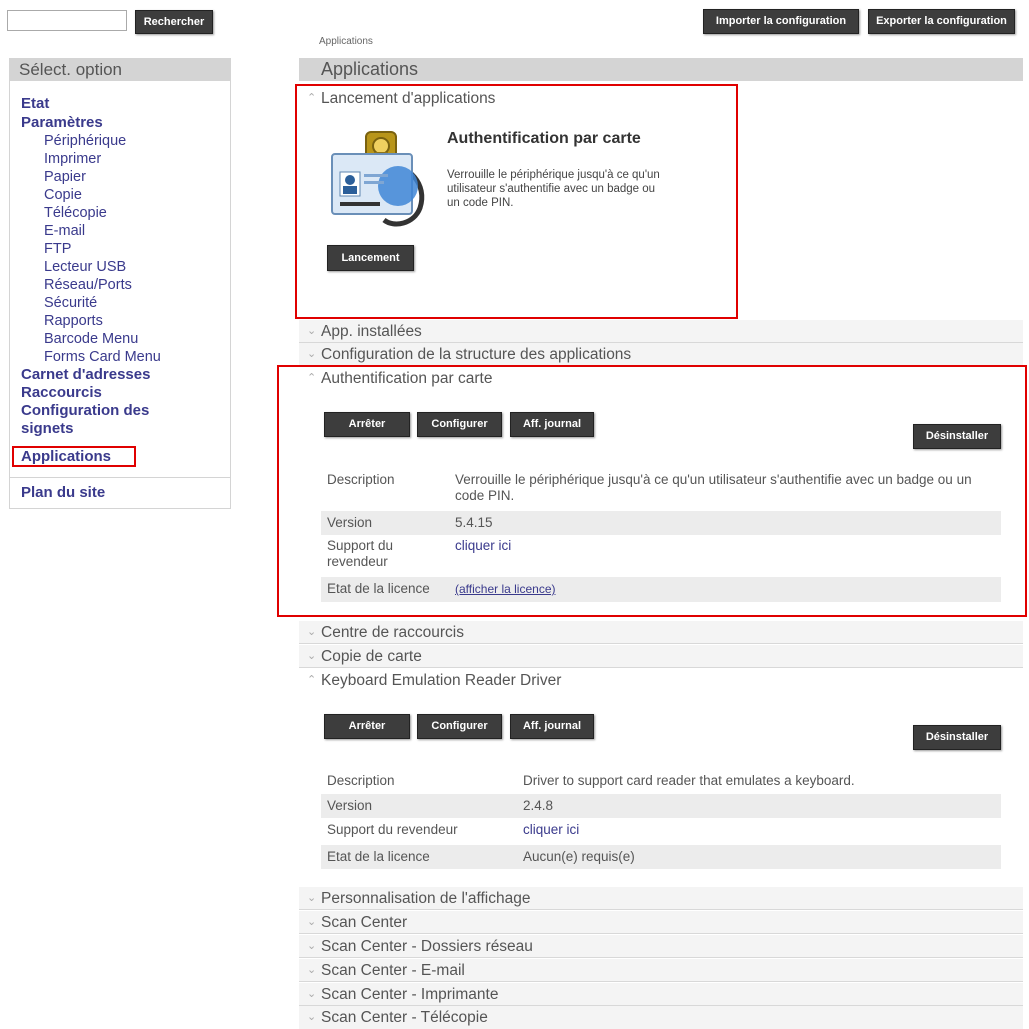 Image resolution: width=1029 pixels, height=1029 pixels. Describe the element at coordinates (72, 159) in the screenshot. I see `nav-sub-imprimer: Imprimer` at that location.